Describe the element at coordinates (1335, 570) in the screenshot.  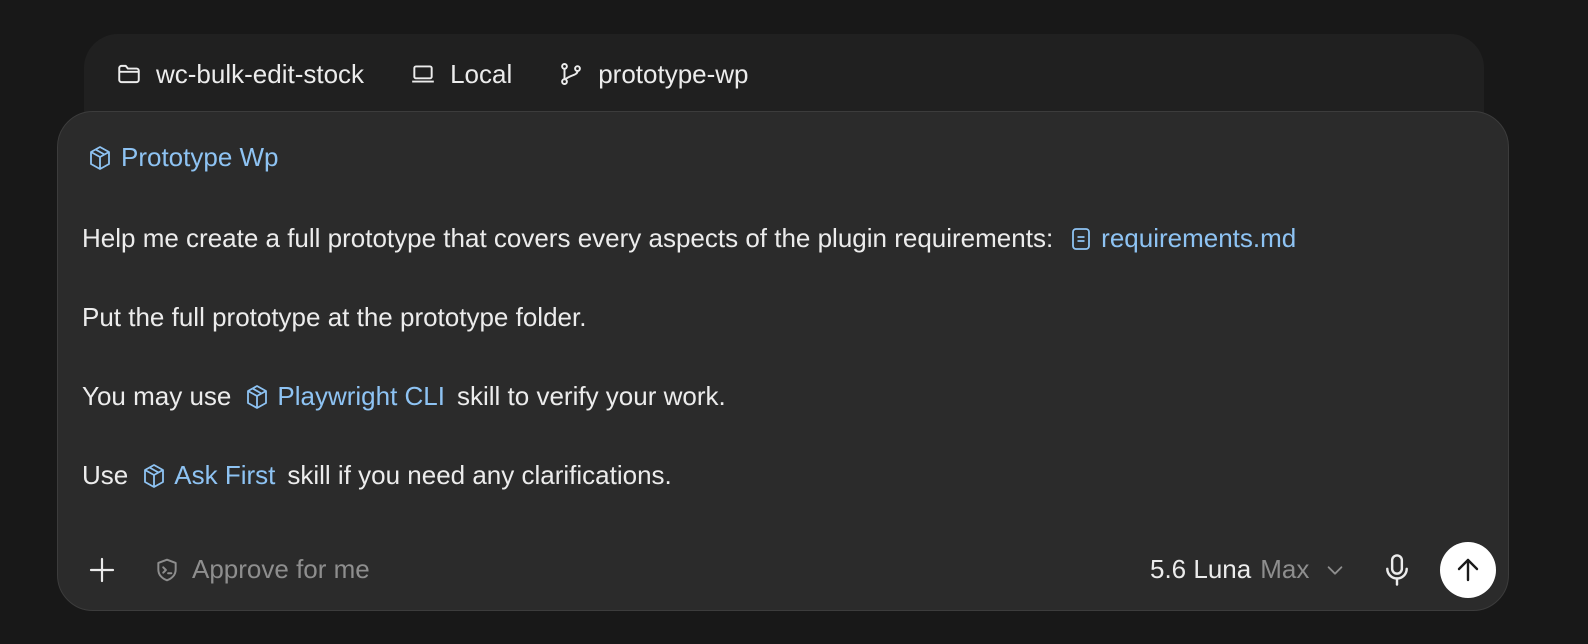
I see `chevron-down-icon` at that location.